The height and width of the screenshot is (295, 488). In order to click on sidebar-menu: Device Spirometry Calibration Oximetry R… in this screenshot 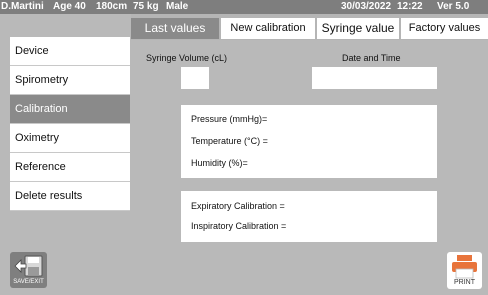, I will do `click(70, 124)`.